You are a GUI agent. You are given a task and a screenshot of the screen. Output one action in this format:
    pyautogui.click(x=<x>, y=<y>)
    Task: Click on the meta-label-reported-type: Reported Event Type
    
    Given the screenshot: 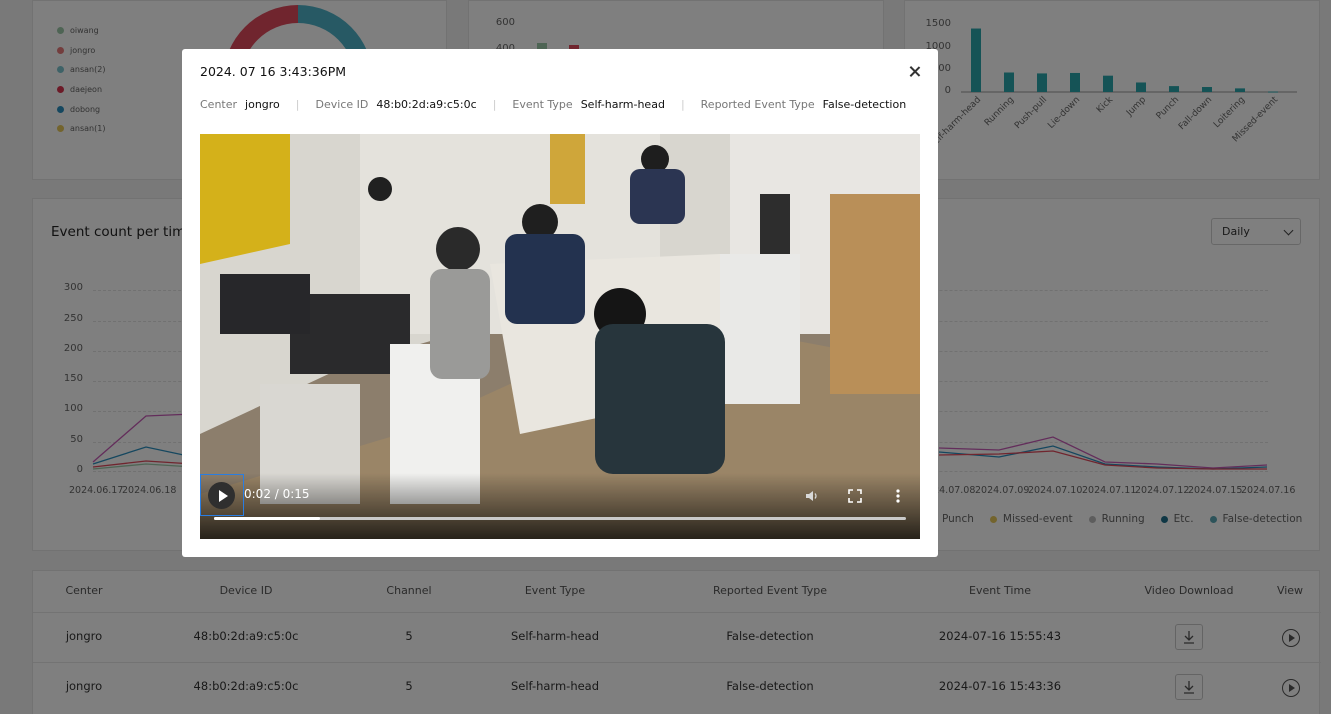 What is the action you would take?
    pyautogui.click(x=757, y=104)
    